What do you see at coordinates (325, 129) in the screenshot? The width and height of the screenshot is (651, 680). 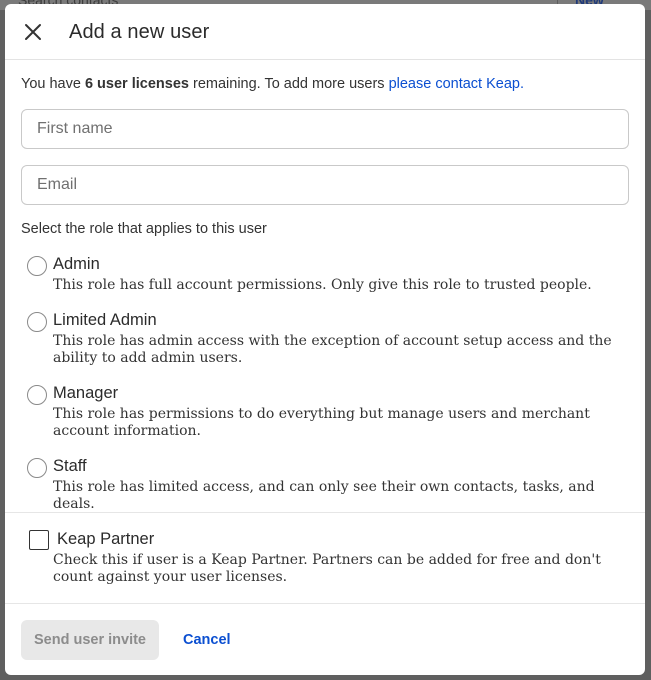 I see `first-name-input` at bounding box center [325, 129].